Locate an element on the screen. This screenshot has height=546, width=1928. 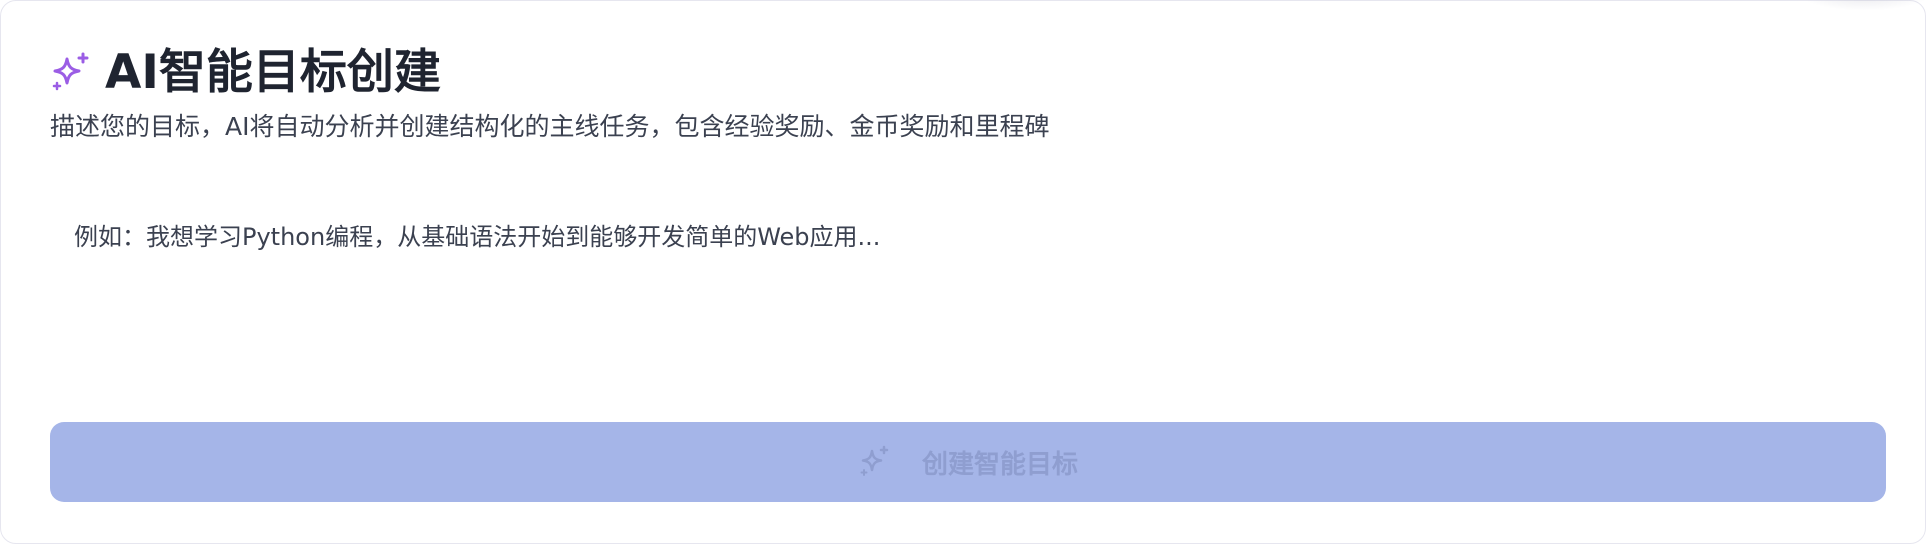
page-title: AI智能目标创建 is located at coordinates (273, 72).